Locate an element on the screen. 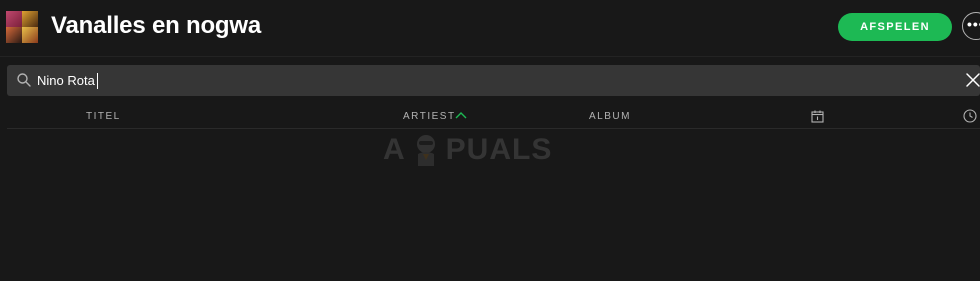 Image resolution: width=980 pixels, height=281 pixels. appuals-watermark: A PUALS is located at coordinates (467, 150).